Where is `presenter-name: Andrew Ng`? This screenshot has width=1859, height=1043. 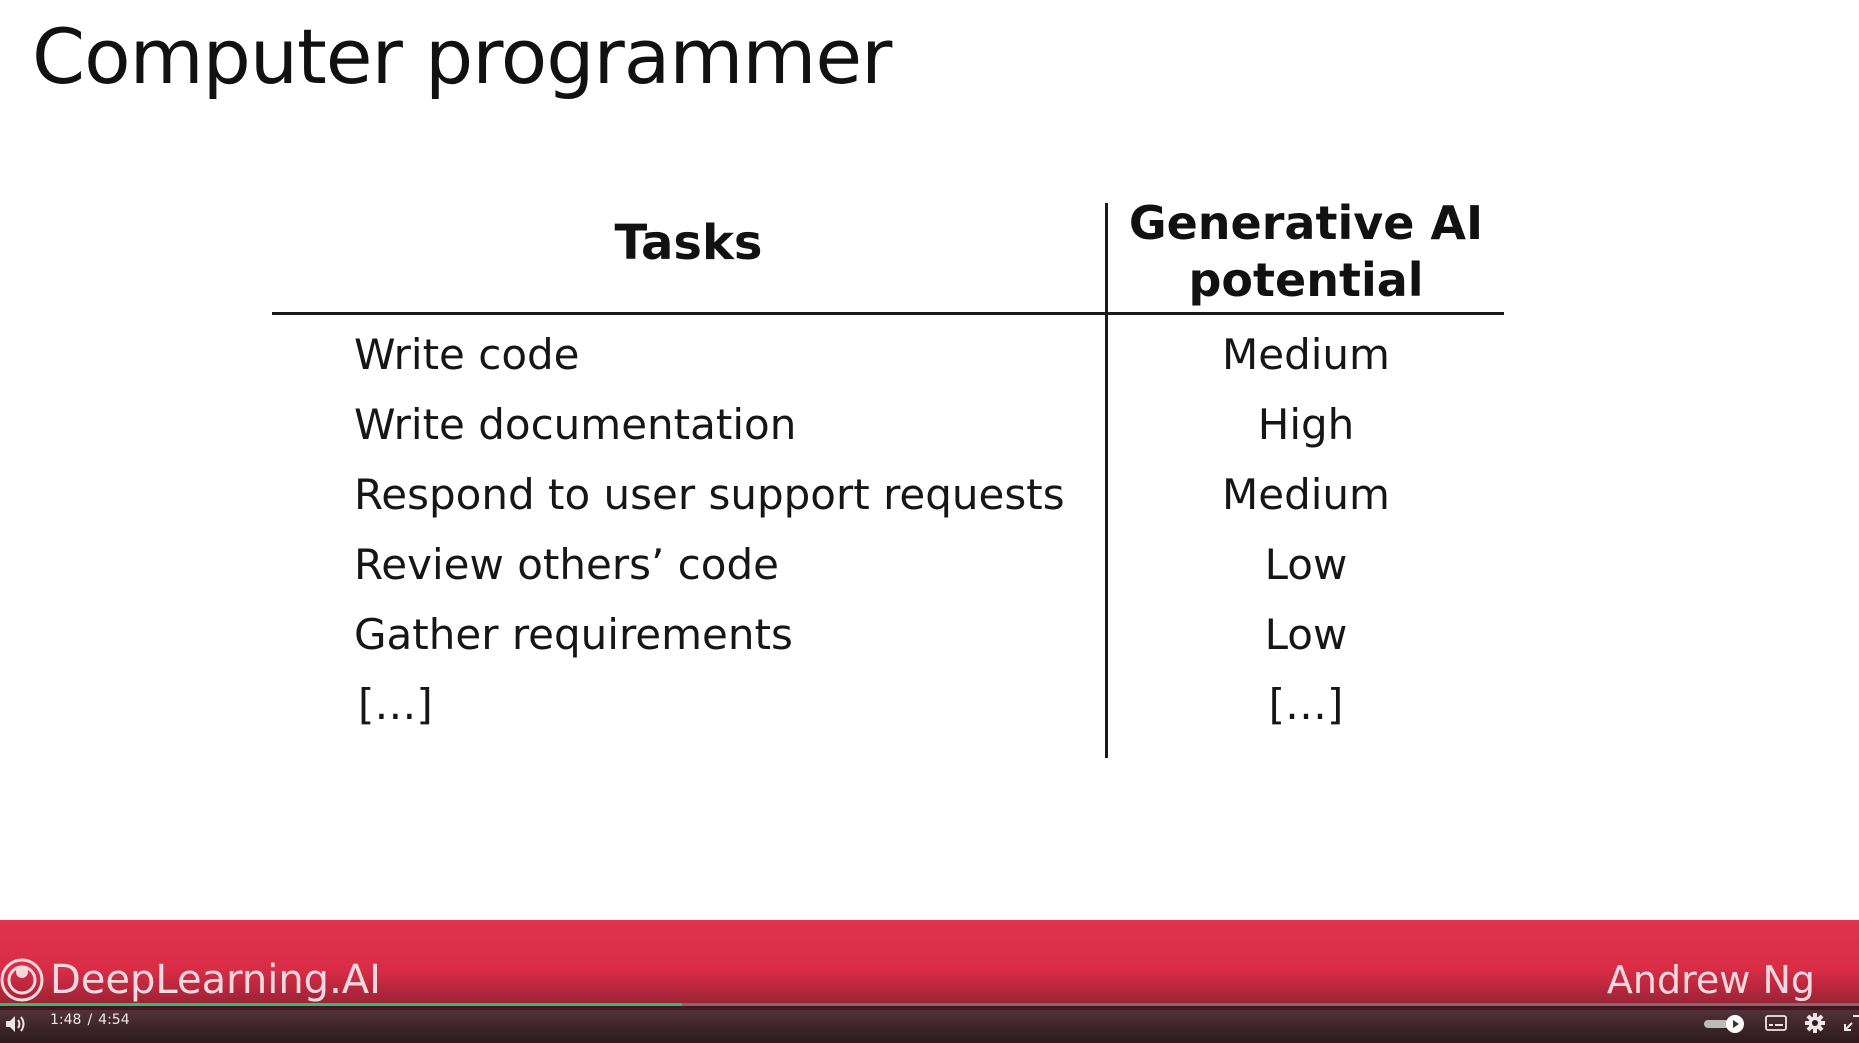
presenter-name: Andrew Ng is located at coordinates (1710, 980).